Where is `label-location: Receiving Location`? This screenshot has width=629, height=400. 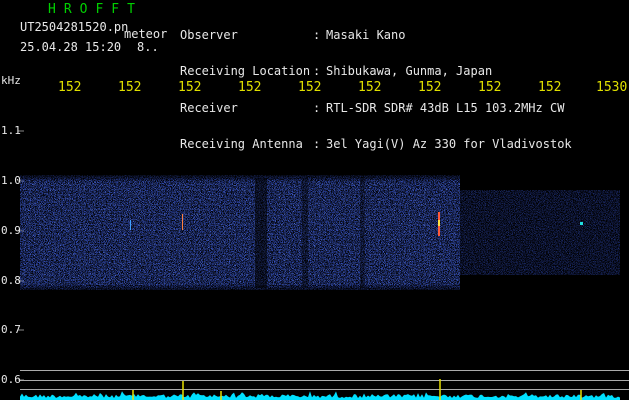 label-location: Receiving Location is located at coordinates (245, 71).